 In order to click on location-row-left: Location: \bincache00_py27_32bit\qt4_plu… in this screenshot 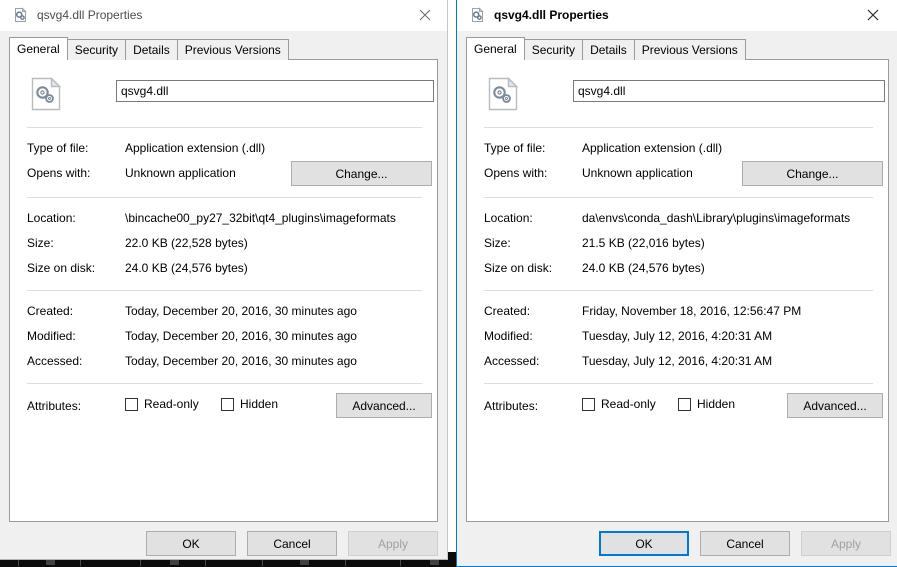, I will do `click(223, 218)`.